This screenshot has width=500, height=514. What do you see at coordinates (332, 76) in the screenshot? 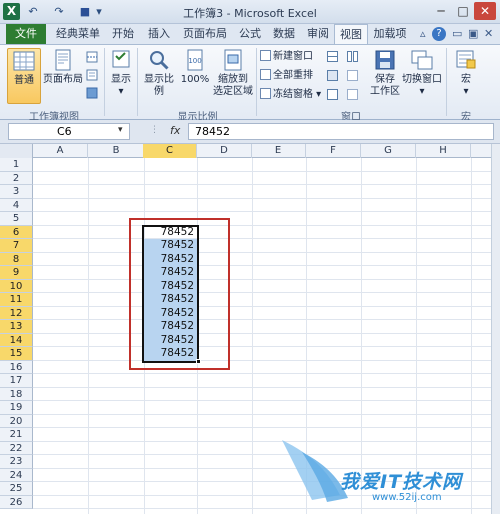
I see `hide-button` at bounding box center [332, 76].